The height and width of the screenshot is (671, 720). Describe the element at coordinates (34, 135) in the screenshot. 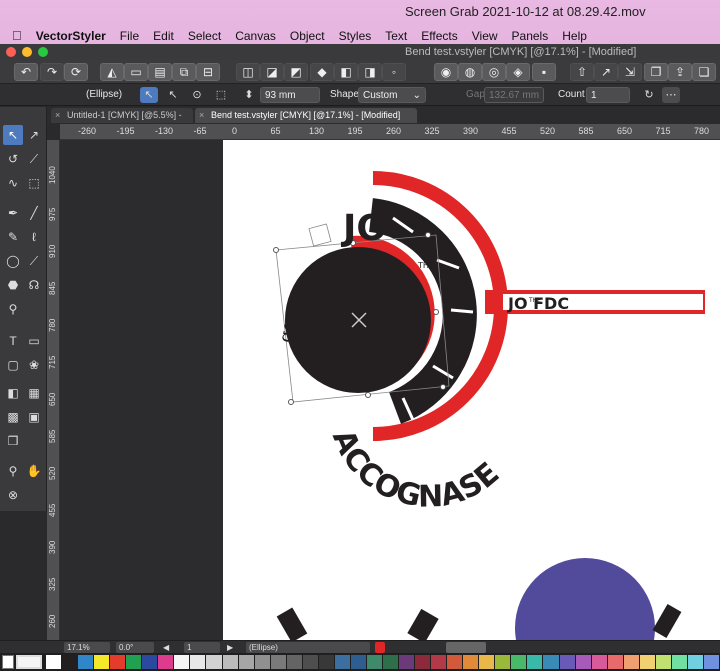

I see `direct-select-tool: ↗` at that location.